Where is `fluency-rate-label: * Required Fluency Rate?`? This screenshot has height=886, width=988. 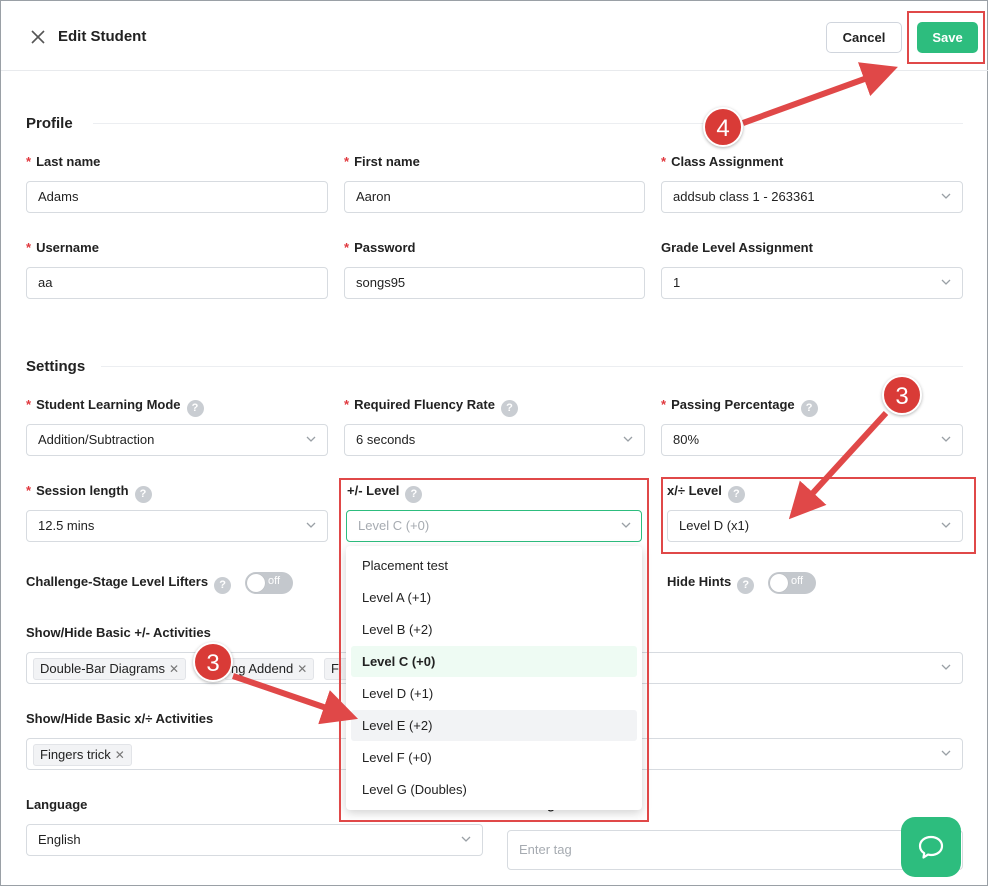
fluency-rate-label: * Required Fluency Rate? is located at coordinates (431, 407).